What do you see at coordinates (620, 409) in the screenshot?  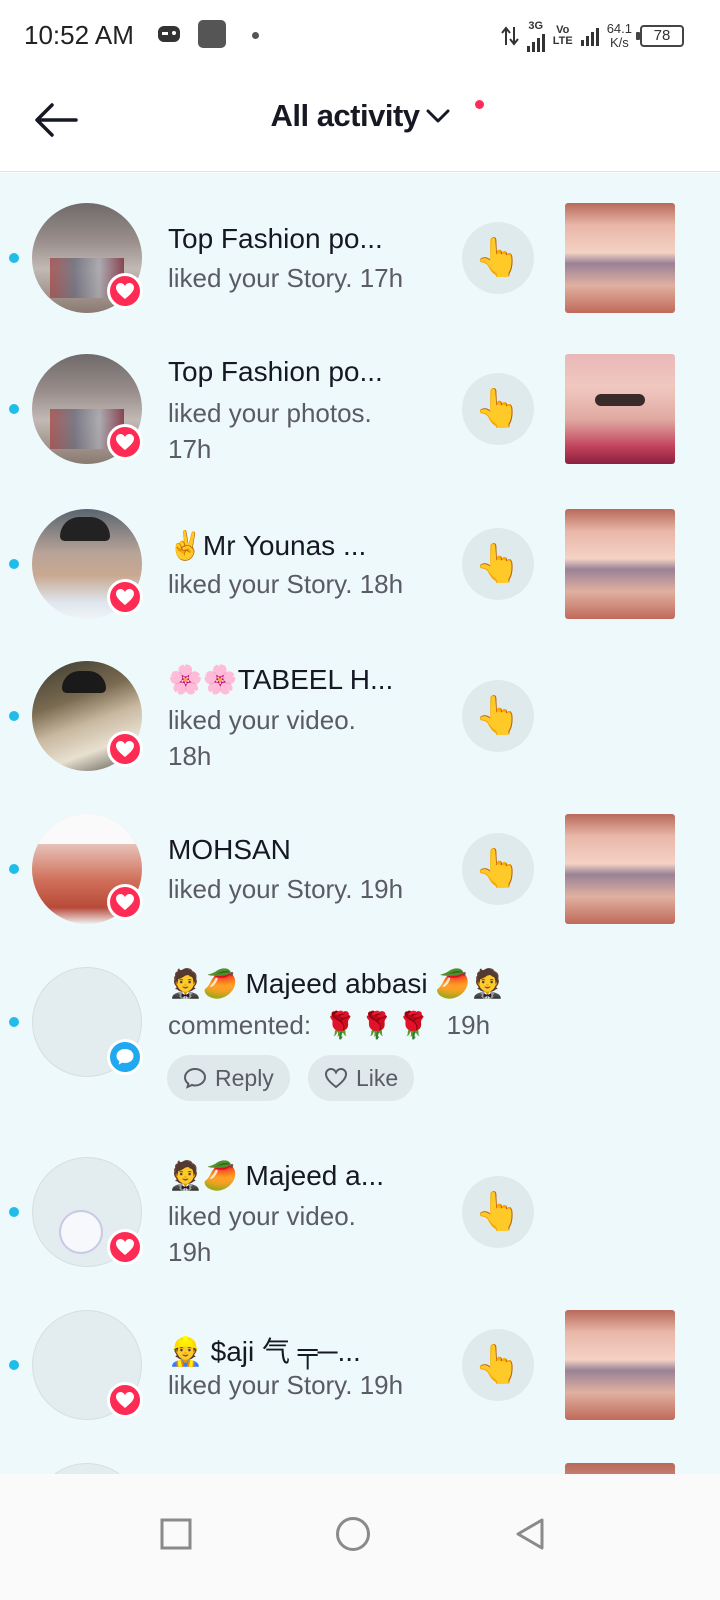 I see `photo-thumbnail` at bounding box center [620, 409].